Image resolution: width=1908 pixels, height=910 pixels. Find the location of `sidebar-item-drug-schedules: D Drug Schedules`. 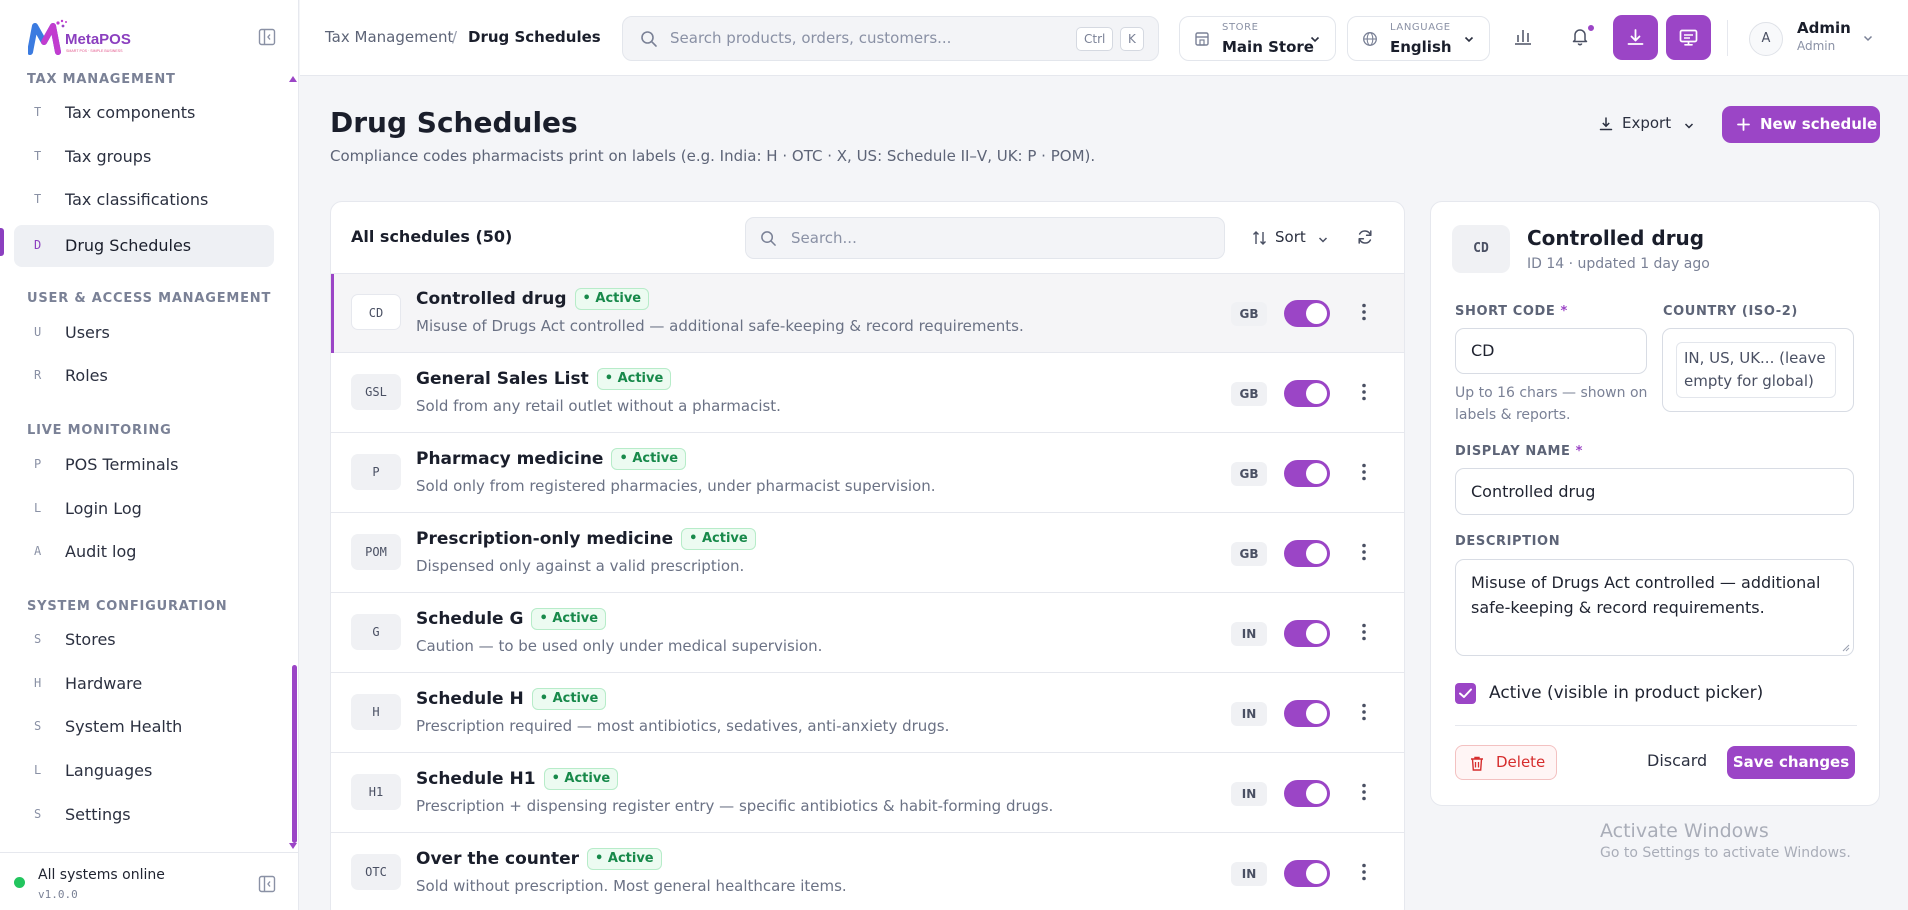

sidebar-item-drug-schedules: D Drug Schedules is located at coordinates (144, 246).